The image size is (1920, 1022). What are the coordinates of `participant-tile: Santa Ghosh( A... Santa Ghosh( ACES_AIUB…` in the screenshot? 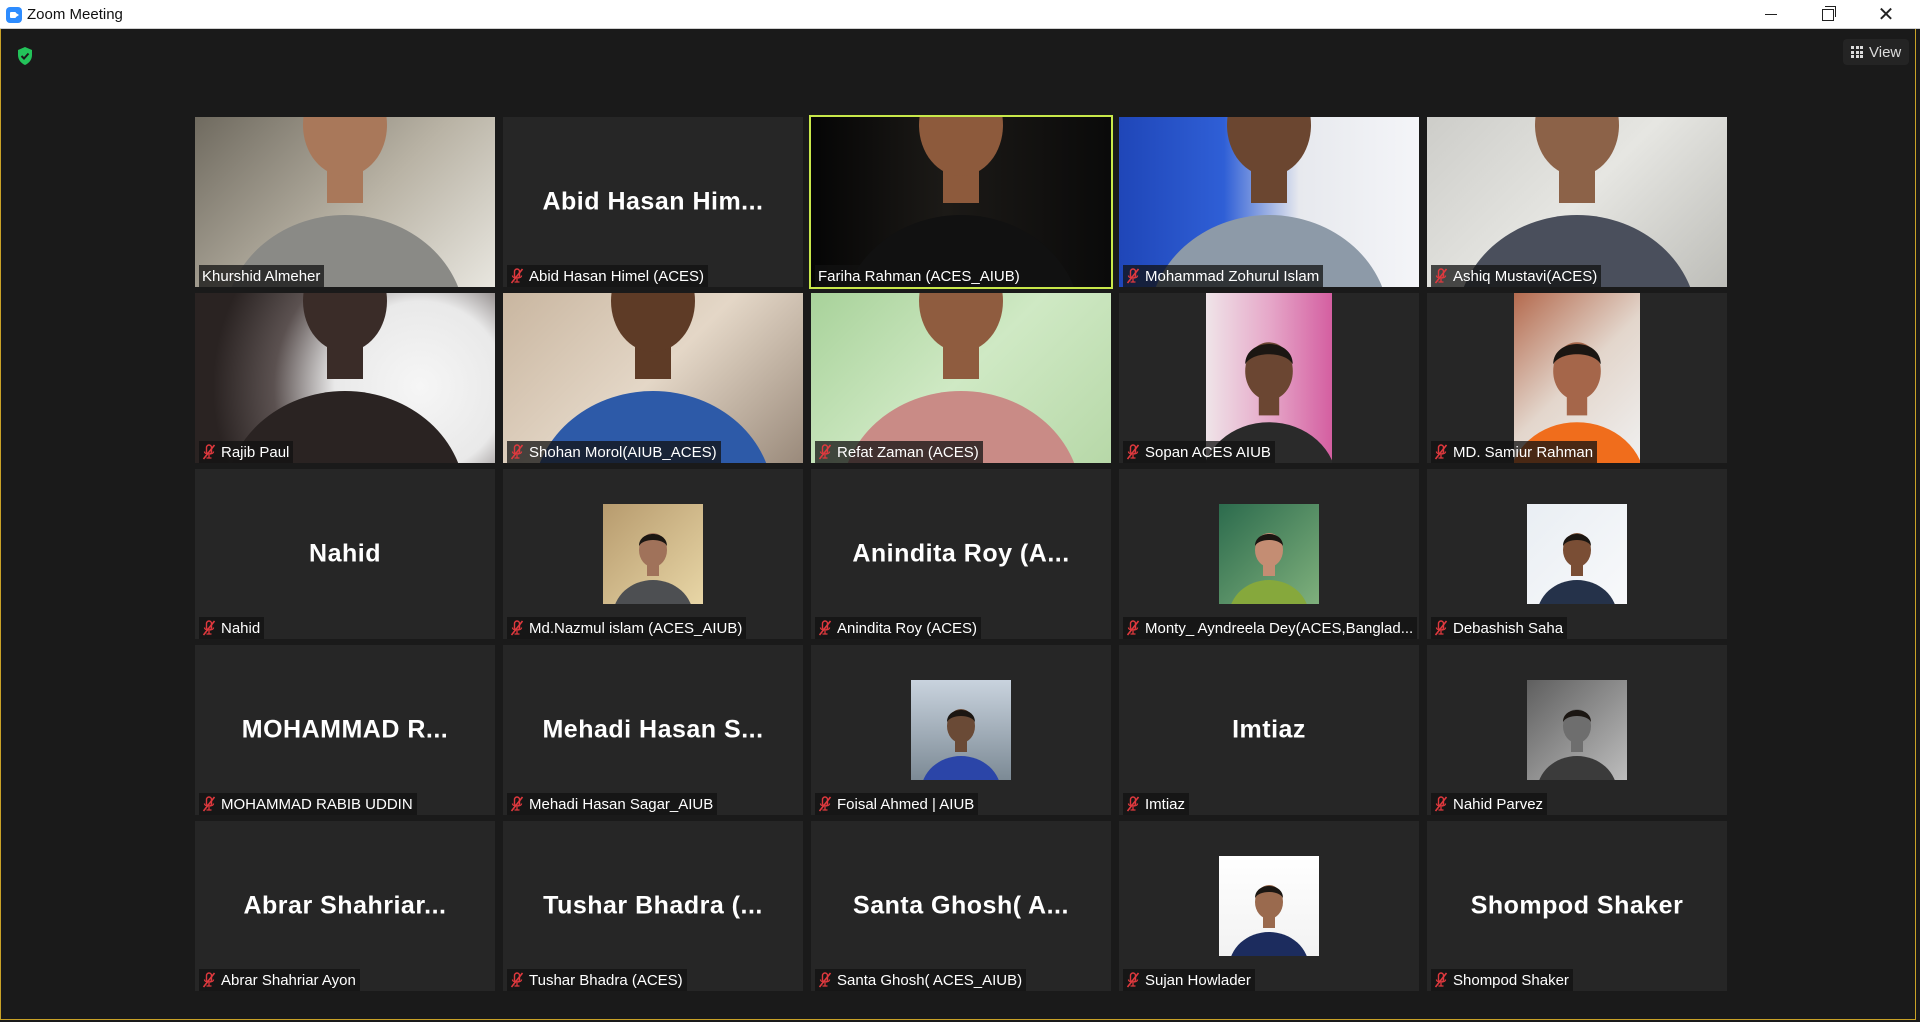 It's located at (961, 906).